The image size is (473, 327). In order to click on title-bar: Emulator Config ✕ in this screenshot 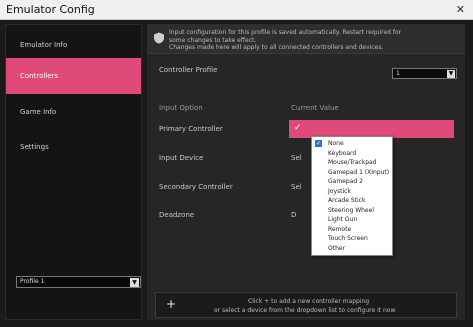, I will do `click(236, 10)`.